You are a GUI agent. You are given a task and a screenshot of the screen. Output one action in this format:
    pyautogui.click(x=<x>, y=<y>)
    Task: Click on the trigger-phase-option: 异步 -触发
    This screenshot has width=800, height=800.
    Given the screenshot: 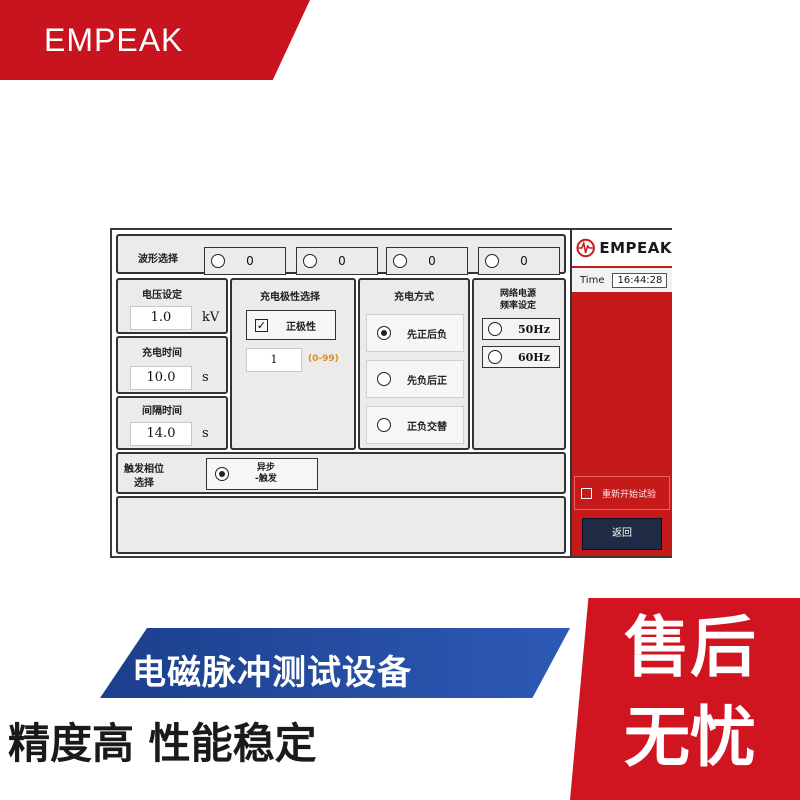 What is the action you would take?
    pyautogui.click(x=262, y=474)
    